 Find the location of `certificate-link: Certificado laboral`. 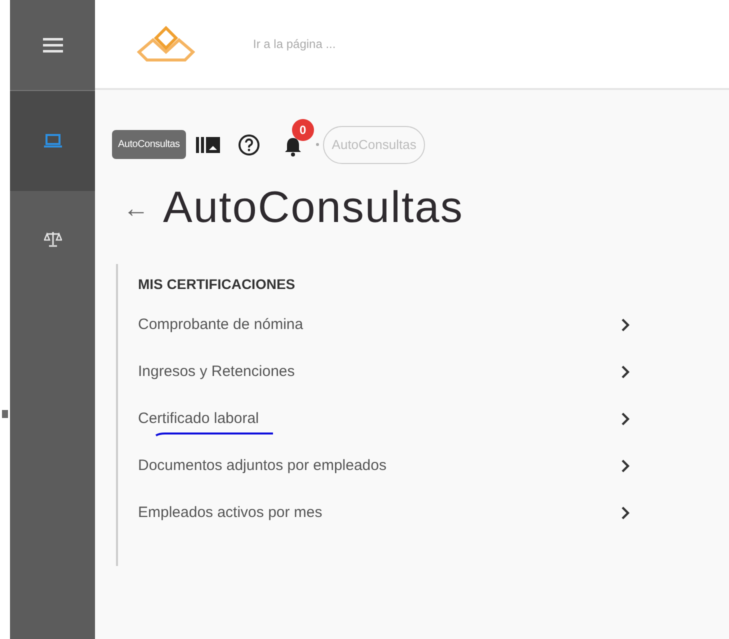

certificate-link: Certificado laboral is located at coordinates (198, 419).